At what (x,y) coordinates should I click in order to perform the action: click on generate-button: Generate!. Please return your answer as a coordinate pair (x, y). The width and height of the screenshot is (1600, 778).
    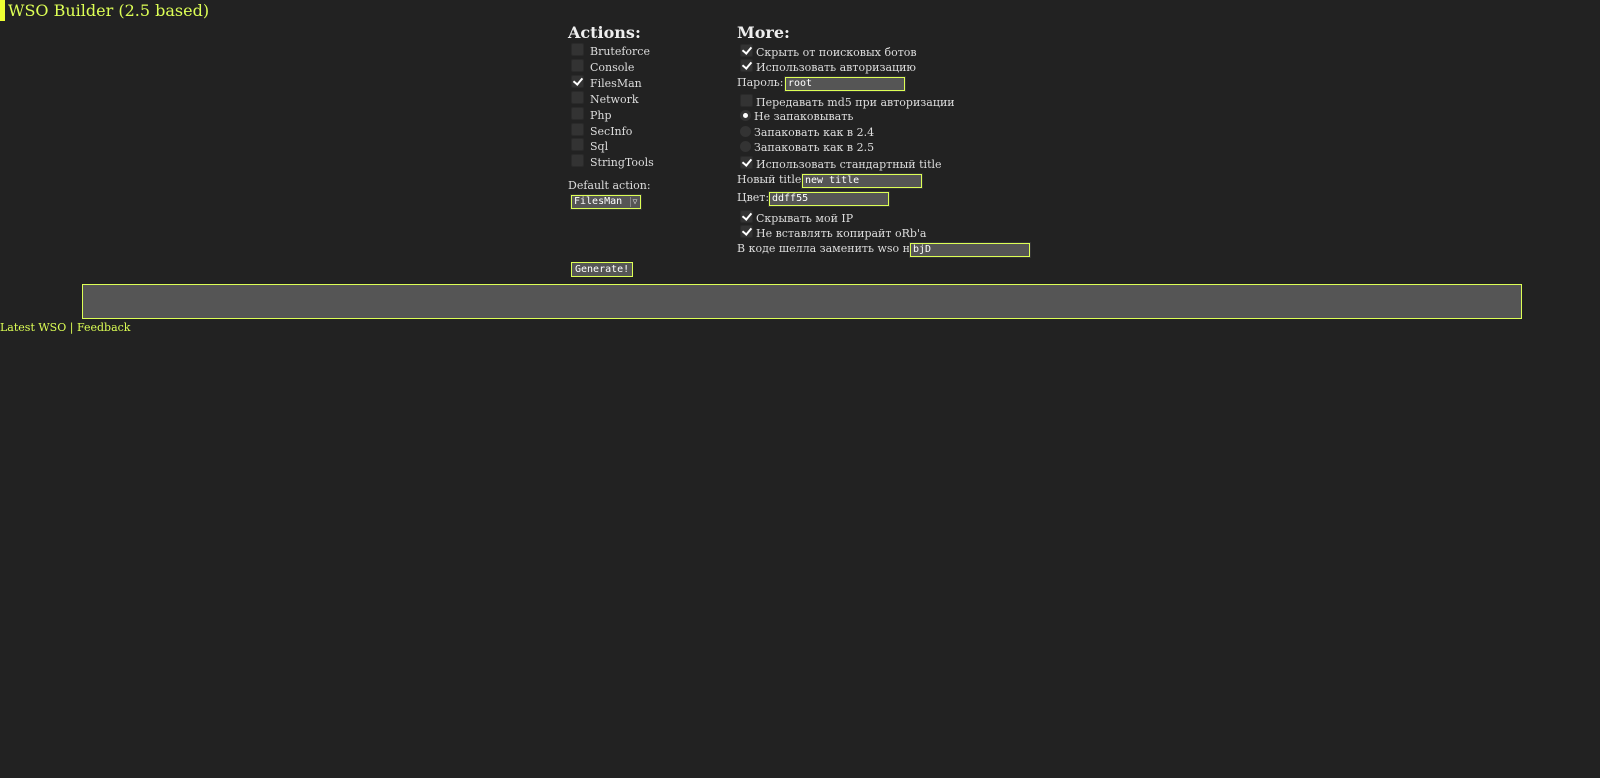
    Looking at the image, I should click on (602, 269).